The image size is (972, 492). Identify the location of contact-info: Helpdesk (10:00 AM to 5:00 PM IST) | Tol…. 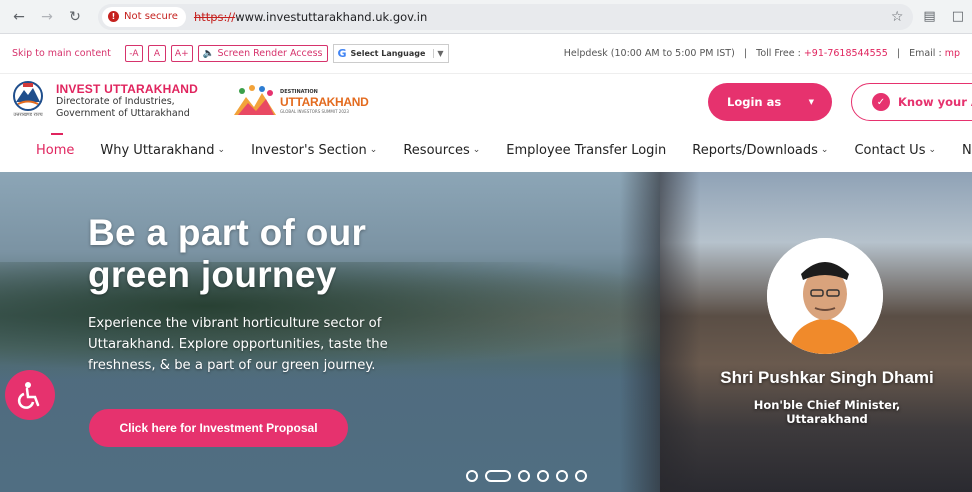
(762, 53).